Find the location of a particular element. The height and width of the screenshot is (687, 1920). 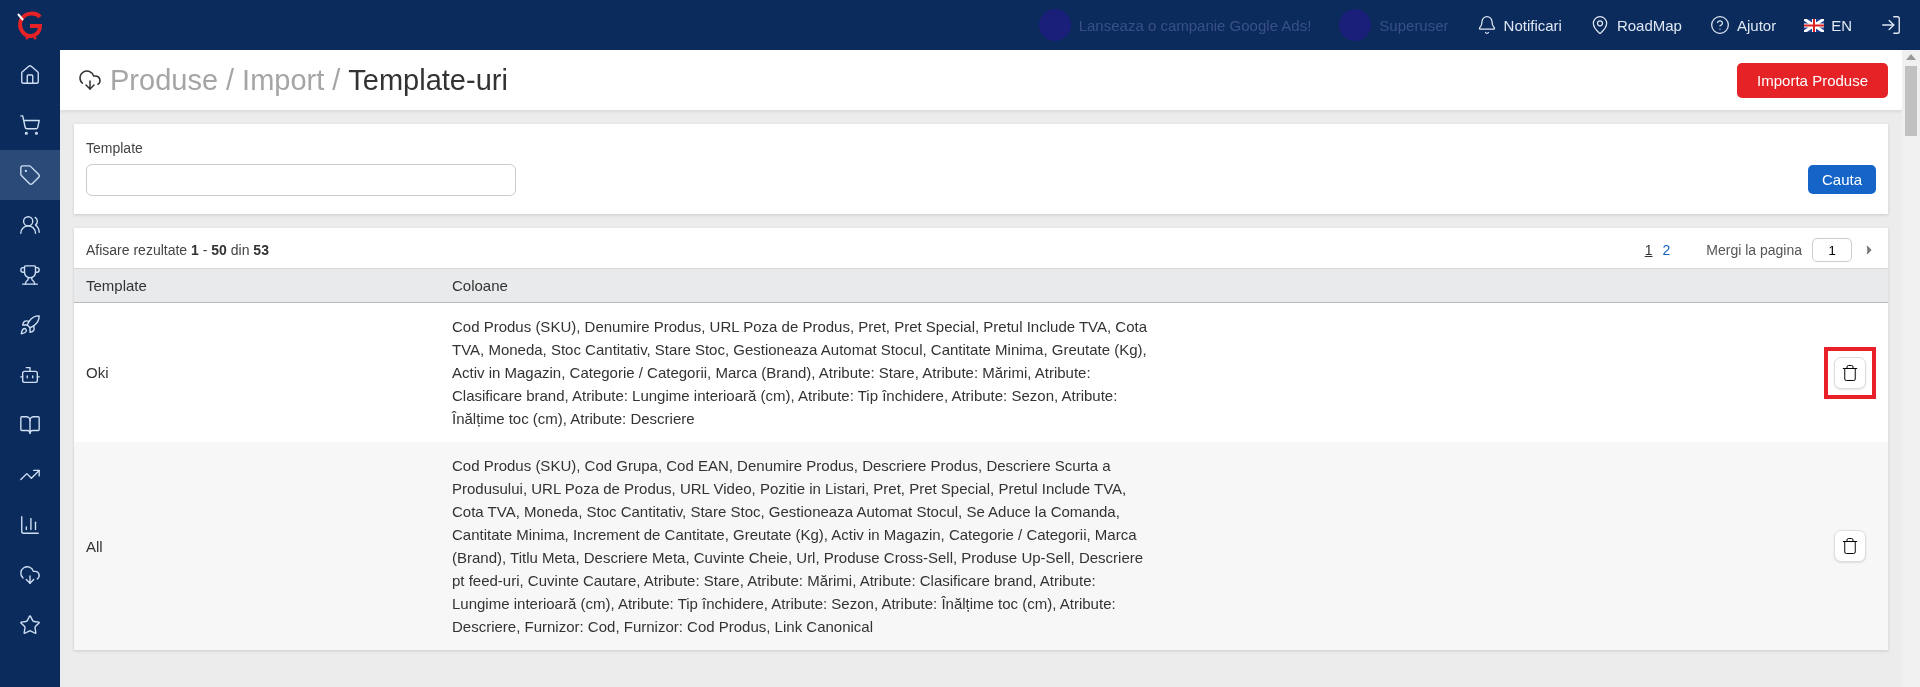

robot-icon is located at coordinates (30, 375).